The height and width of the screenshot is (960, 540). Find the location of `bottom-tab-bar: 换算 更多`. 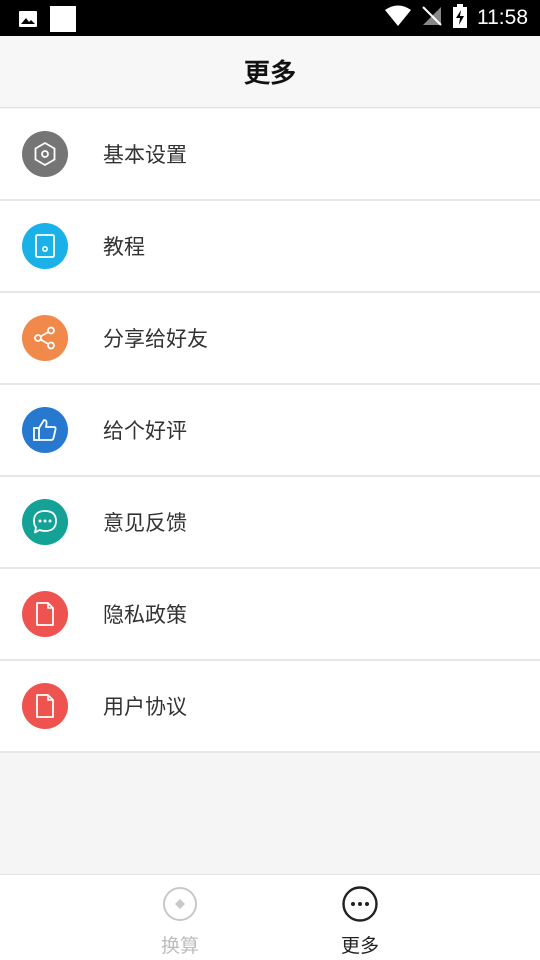

bottom-tab-bar: 换算 更多 is located at coordinates (270, 917).